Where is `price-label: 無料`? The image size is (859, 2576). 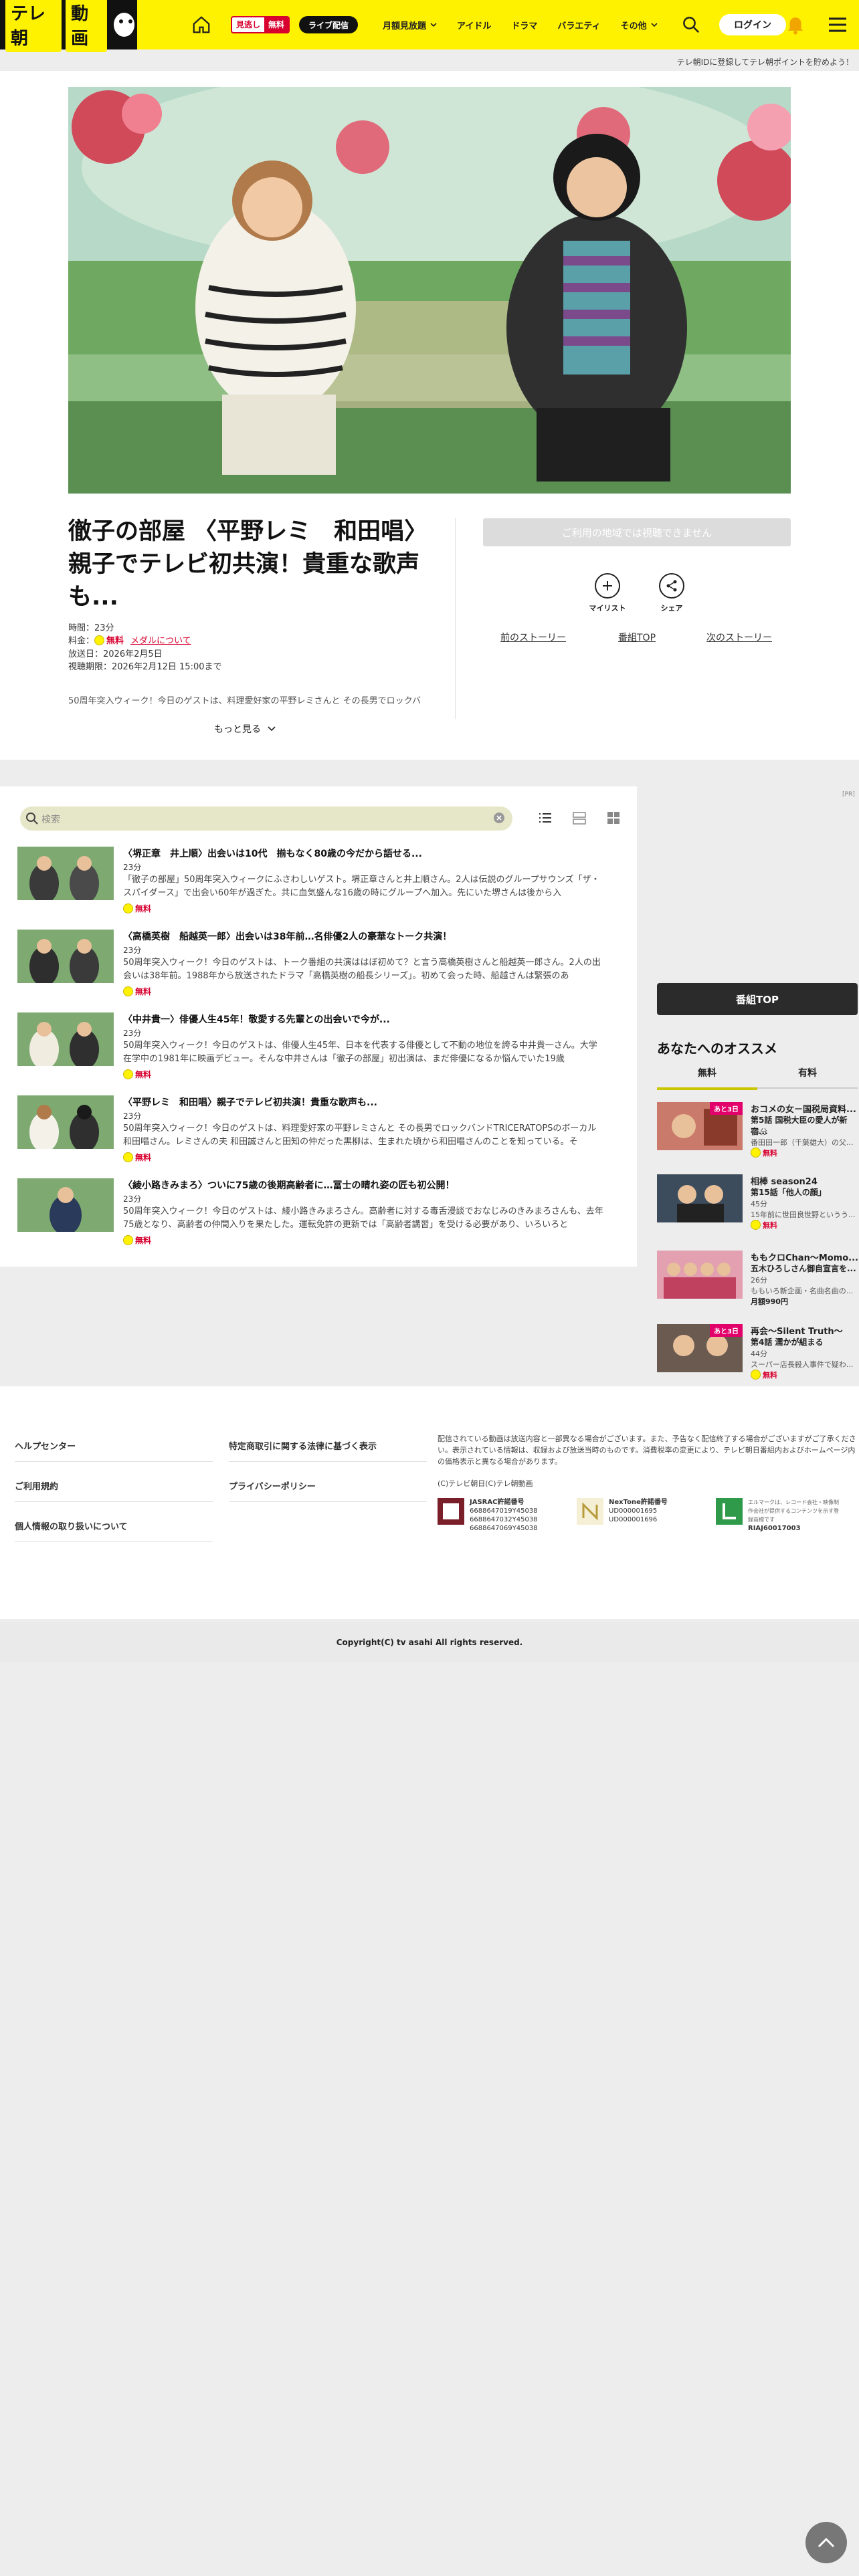 price-label: 無料 is located at coordinates (770, 1153).